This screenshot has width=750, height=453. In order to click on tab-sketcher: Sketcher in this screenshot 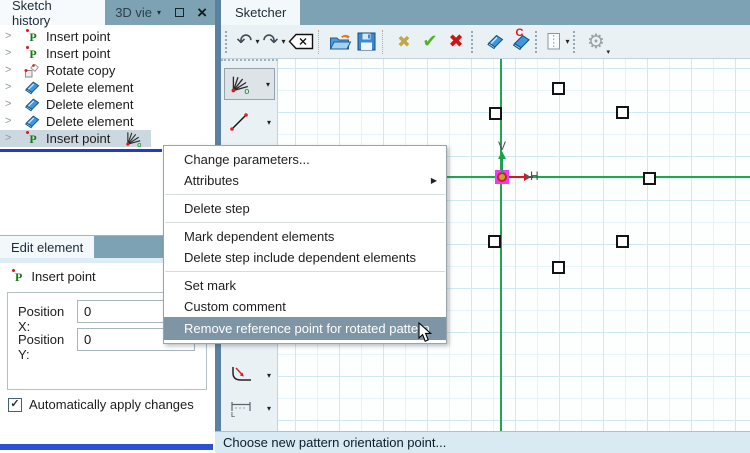, I will do `click(261, 12)`.